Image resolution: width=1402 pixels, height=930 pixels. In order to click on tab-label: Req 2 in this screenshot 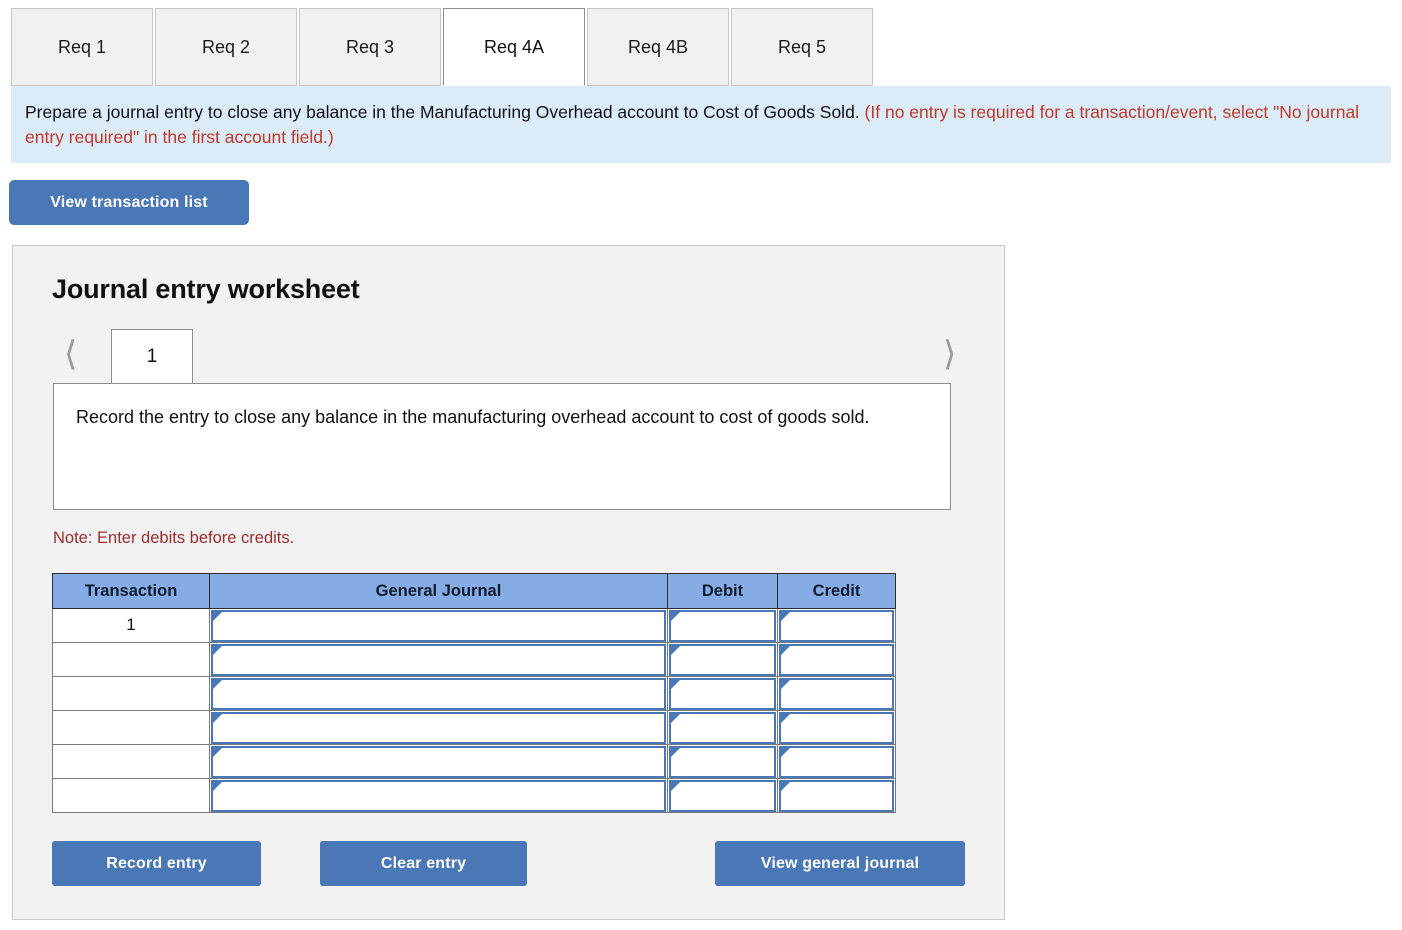, I will do `click(226, 46)`.